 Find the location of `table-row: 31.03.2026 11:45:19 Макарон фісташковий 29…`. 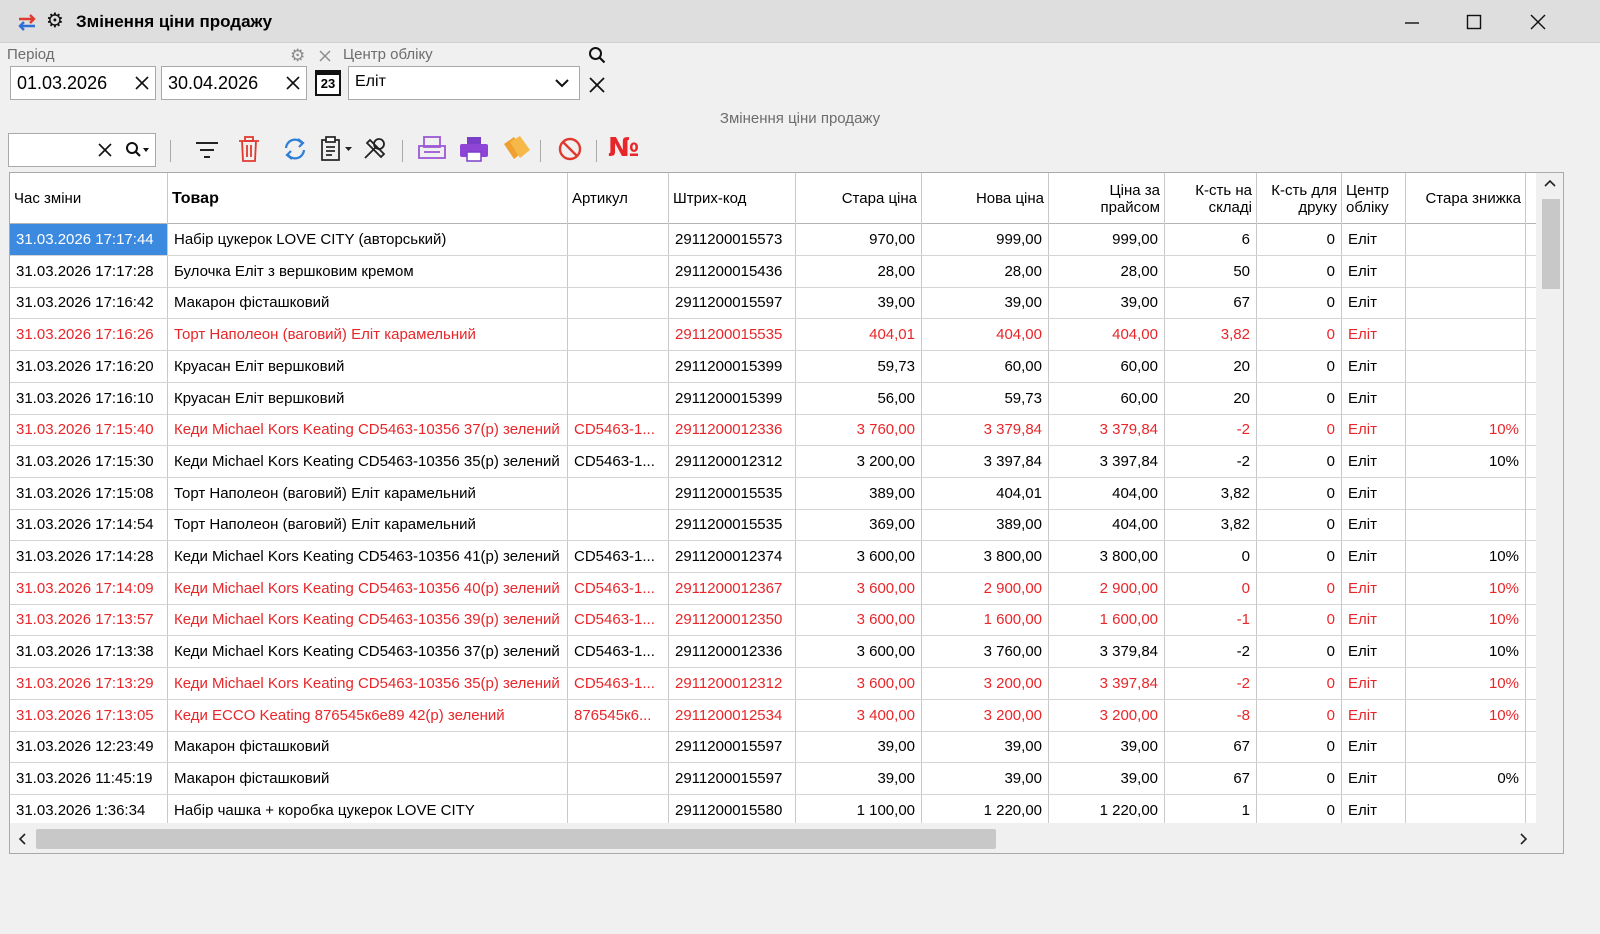

table-row: 31.03.2026 11:45:19 Макарон фісташковий 29… is located at coordinates (783, 778).